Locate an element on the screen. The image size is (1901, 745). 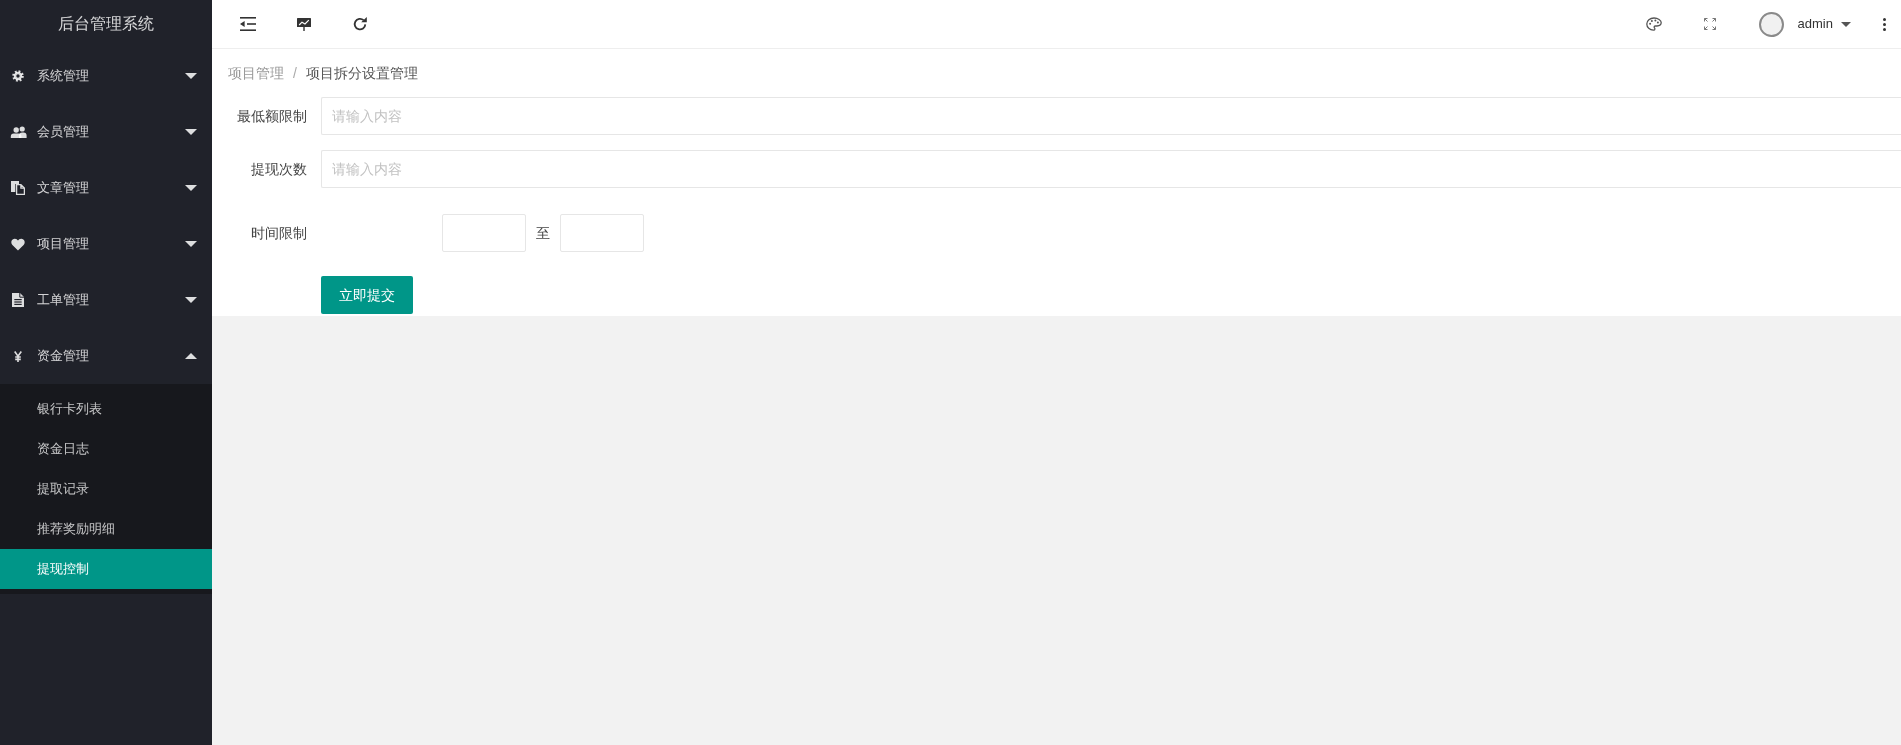
range-start-input is located at coordinates (484, 233).